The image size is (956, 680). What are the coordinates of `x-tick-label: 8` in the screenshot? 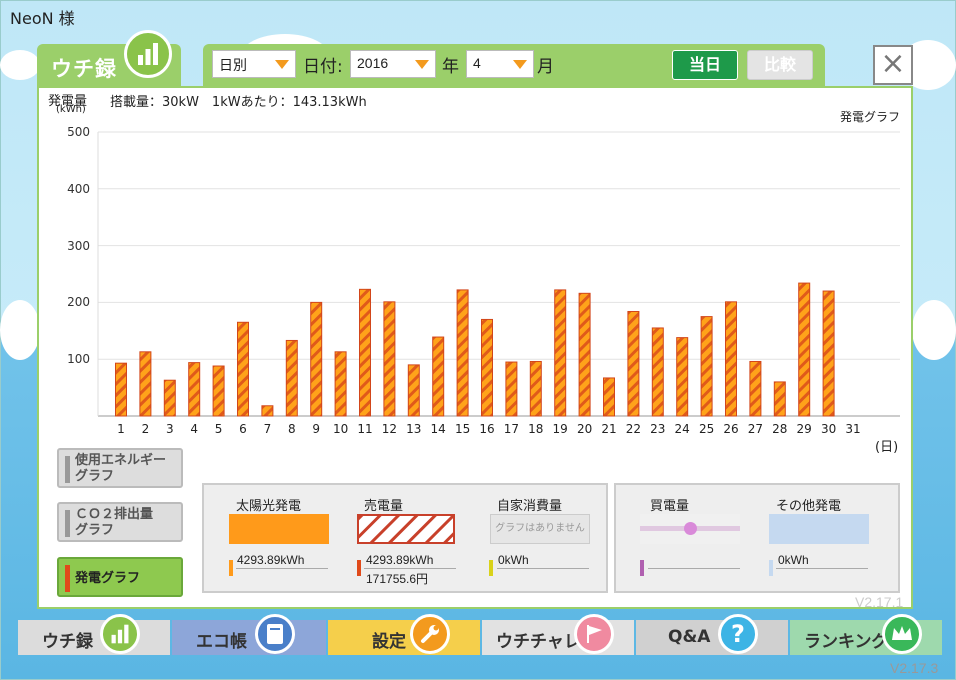 It's located at (292, 429).